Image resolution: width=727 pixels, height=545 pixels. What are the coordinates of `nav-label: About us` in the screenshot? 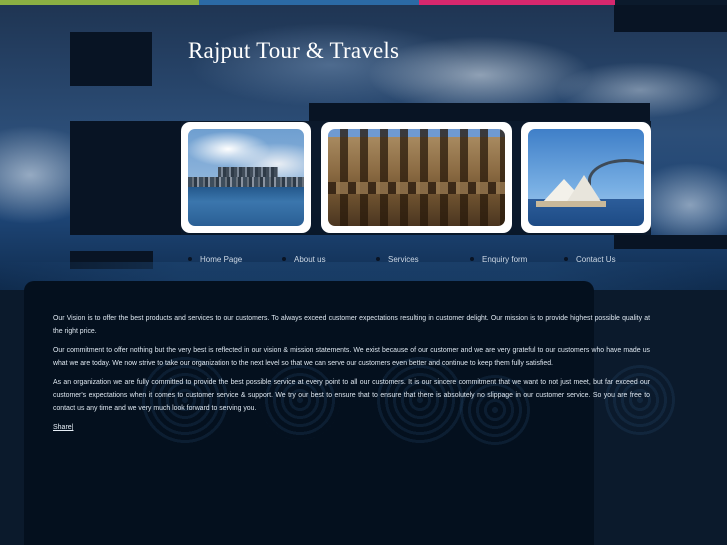 It's located at (310, 259).